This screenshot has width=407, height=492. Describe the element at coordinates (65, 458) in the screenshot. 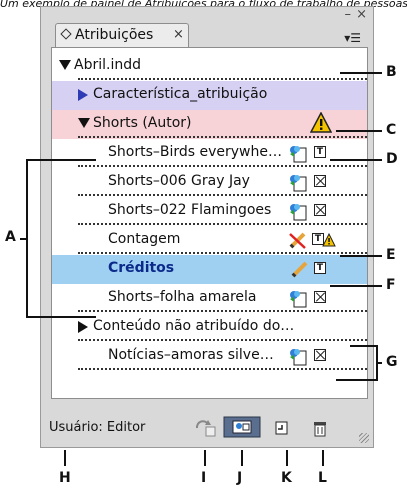

I see `callout-line-h` at that location.